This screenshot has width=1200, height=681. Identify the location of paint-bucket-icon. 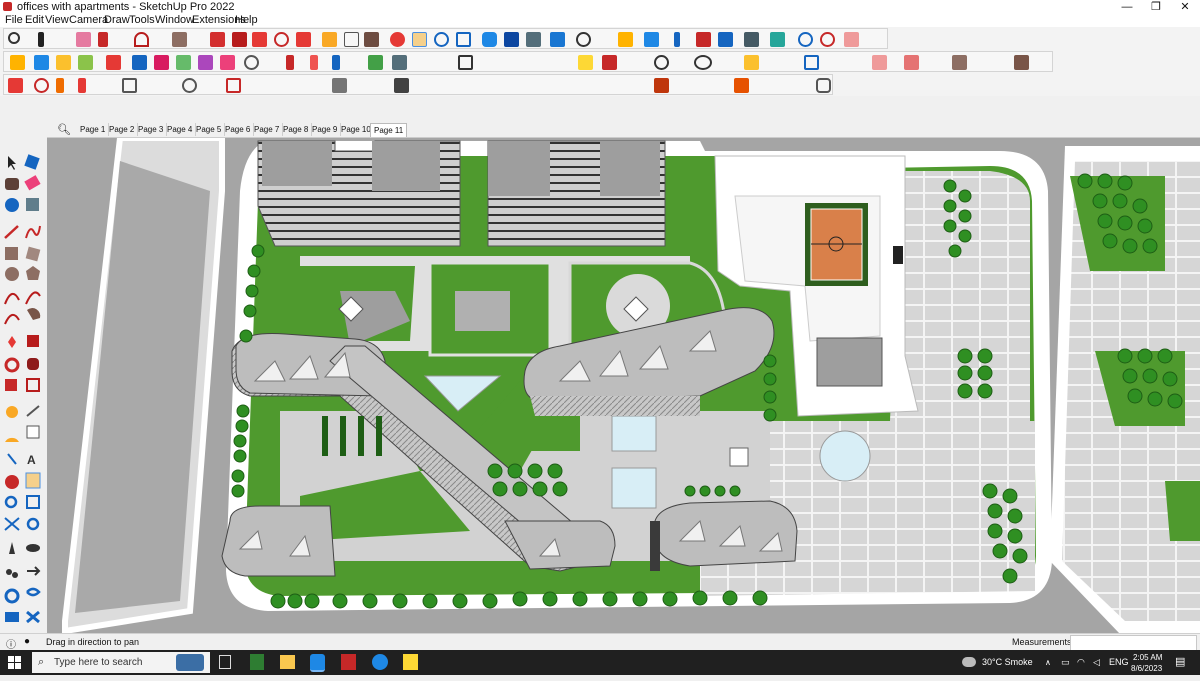
(12, 184).